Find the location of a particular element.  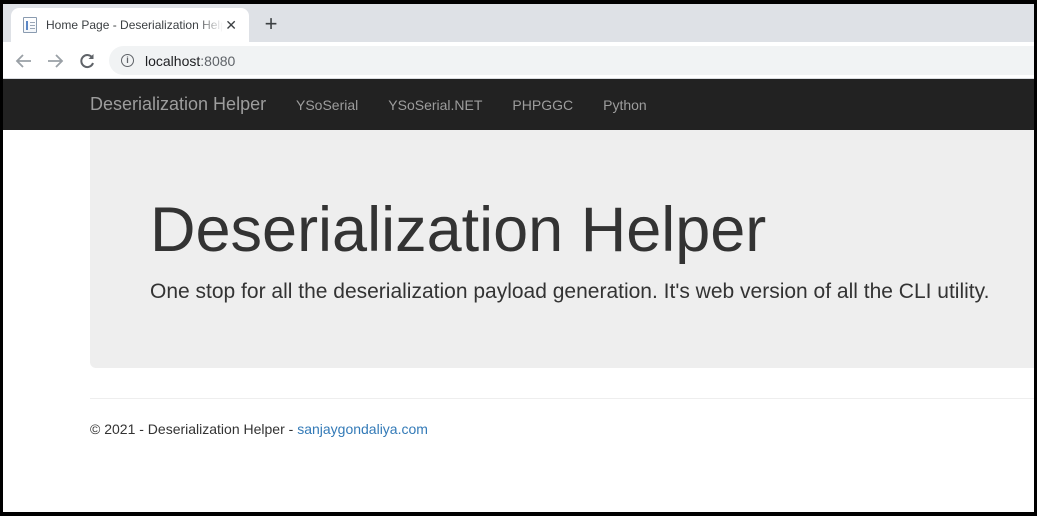

info-icon: i is located at coordinates (127, 60).